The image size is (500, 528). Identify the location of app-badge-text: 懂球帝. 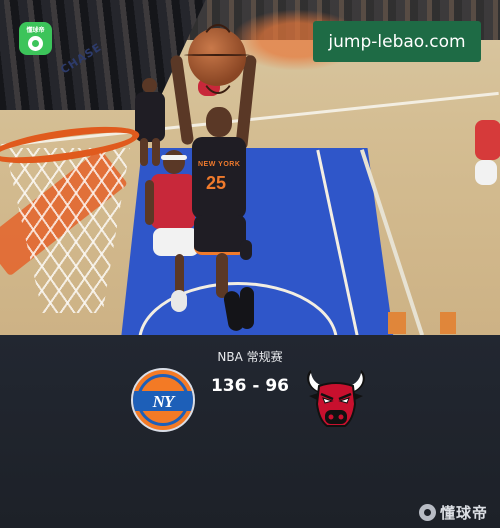
(35, 30).